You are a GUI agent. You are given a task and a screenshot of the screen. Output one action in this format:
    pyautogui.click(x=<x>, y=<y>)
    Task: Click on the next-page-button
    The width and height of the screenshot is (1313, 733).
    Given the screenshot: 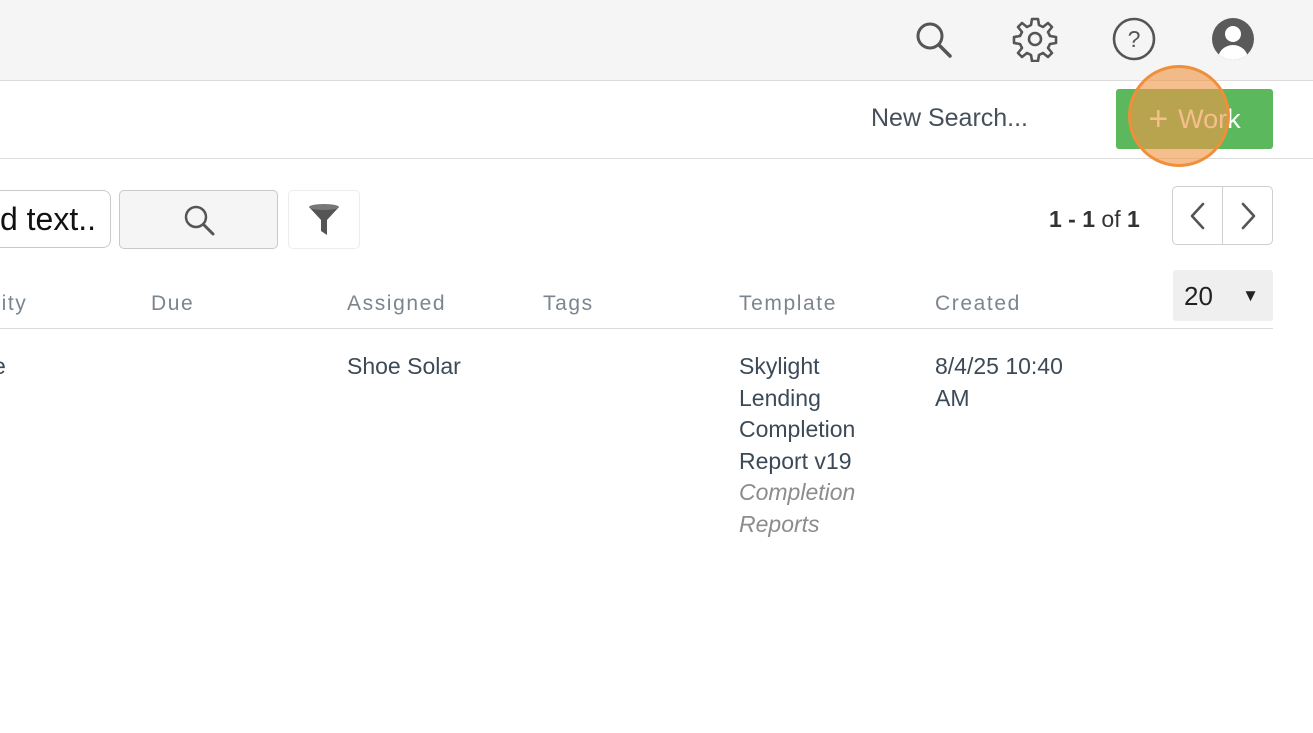 What is the action you would take?
    pyautogui.click(x=1247, y=215)
    